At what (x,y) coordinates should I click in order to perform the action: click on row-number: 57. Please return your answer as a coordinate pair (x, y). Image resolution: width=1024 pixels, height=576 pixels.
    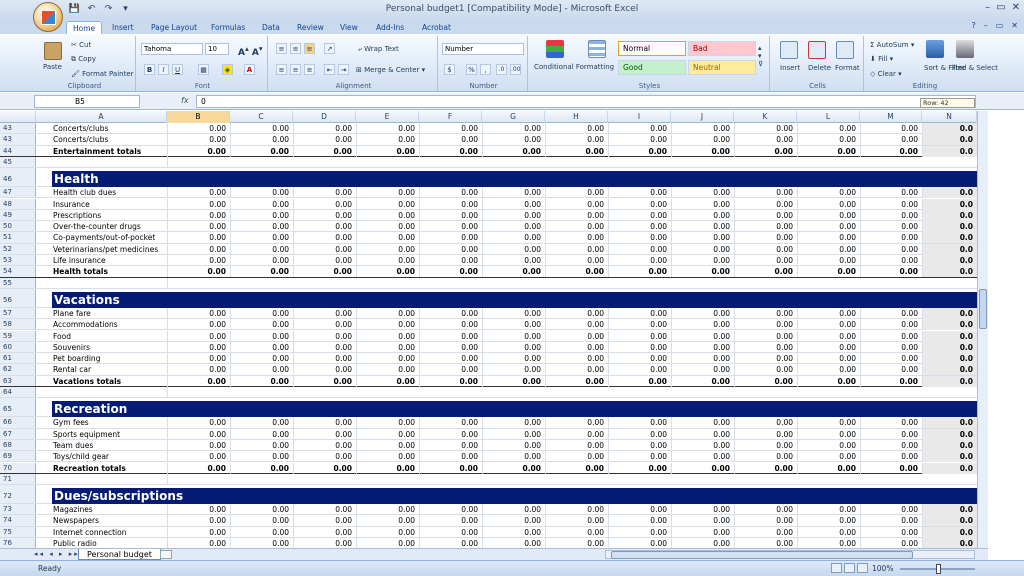
    Looking at the image, I should click on (18, 313).